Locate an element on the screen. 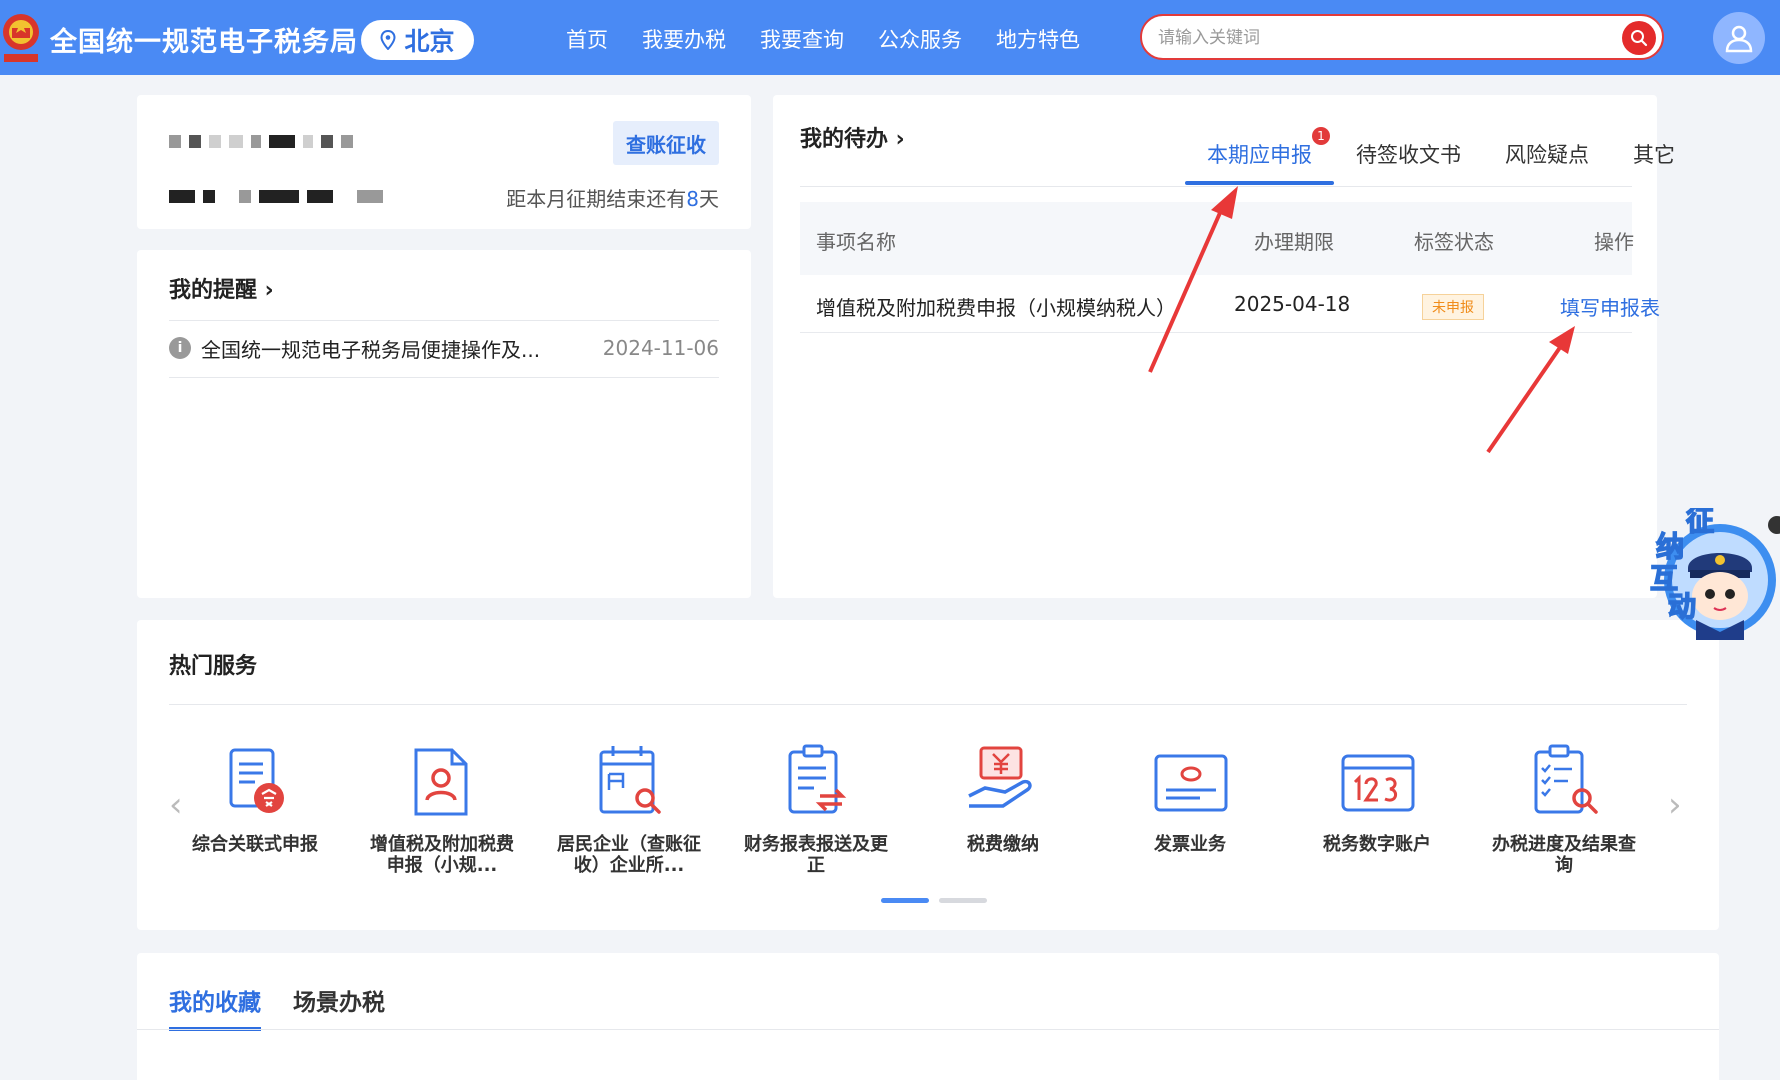 This screenshot has height=1080, width=1780. hot-services-title: 热门服务 is located at coordinates (213, 666).